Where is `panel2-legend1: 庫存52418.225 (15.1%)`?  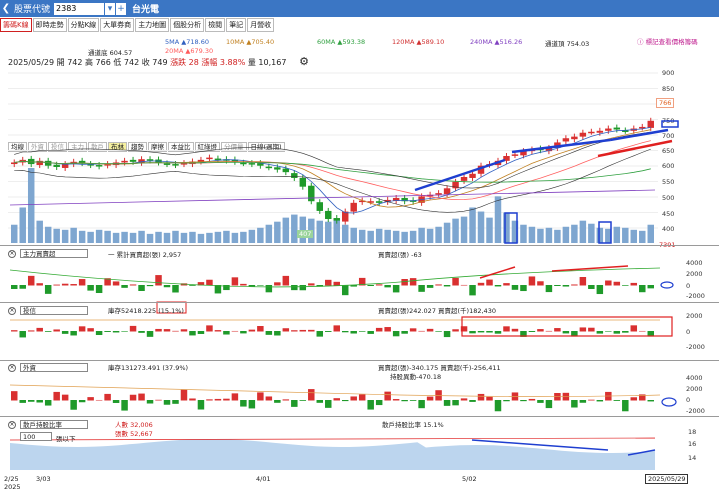
panel2-legend1: 庫存52418.225 (15.1%) is located at coordinates (146, 311).